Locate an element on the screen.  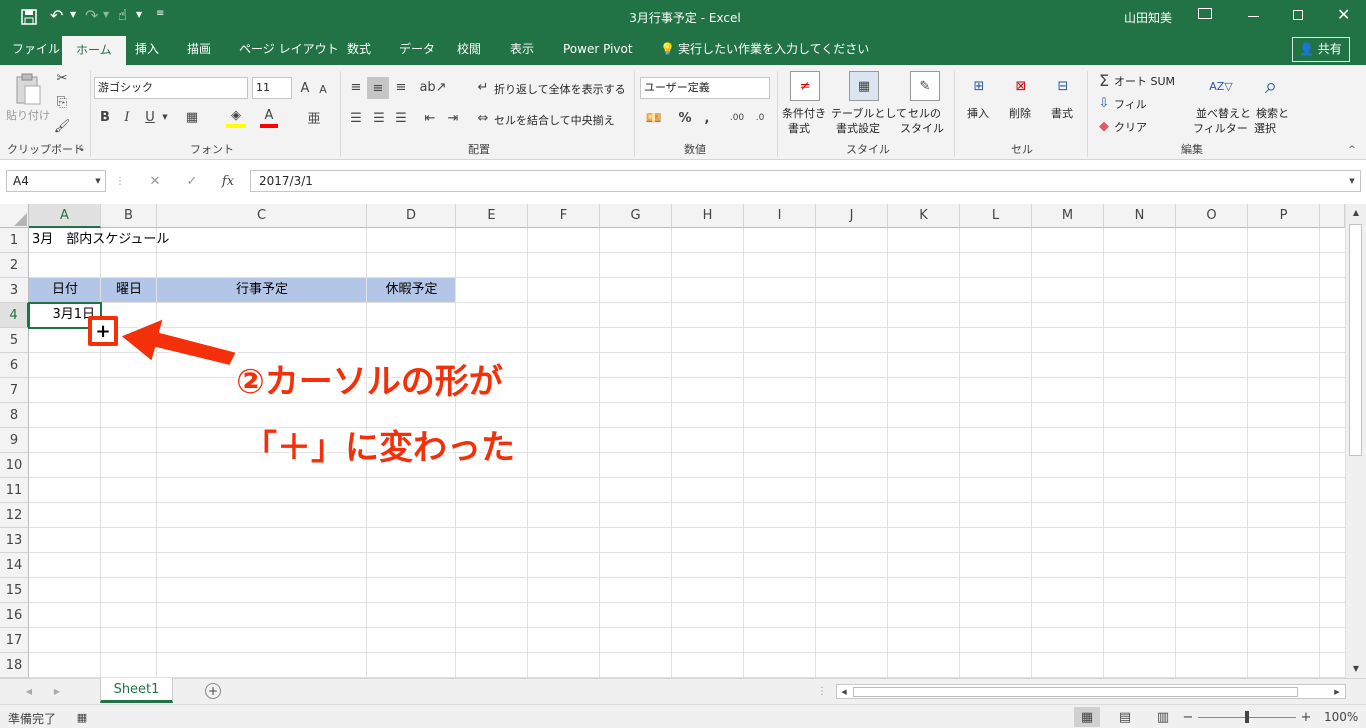
bold-button: B is located at coordinates (105, 117).